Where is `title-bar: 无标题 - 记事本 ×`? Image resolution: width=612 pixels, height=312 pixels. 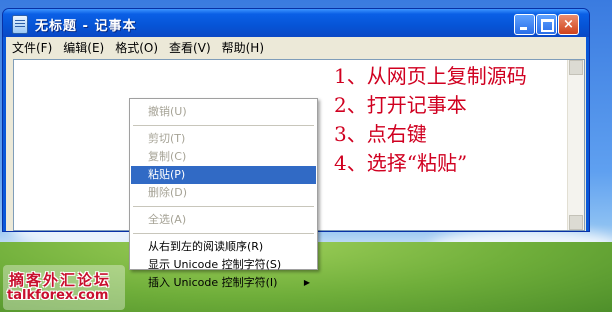
title-bar: 无标题 - 记事本 × is located at coordinates (296, 23).